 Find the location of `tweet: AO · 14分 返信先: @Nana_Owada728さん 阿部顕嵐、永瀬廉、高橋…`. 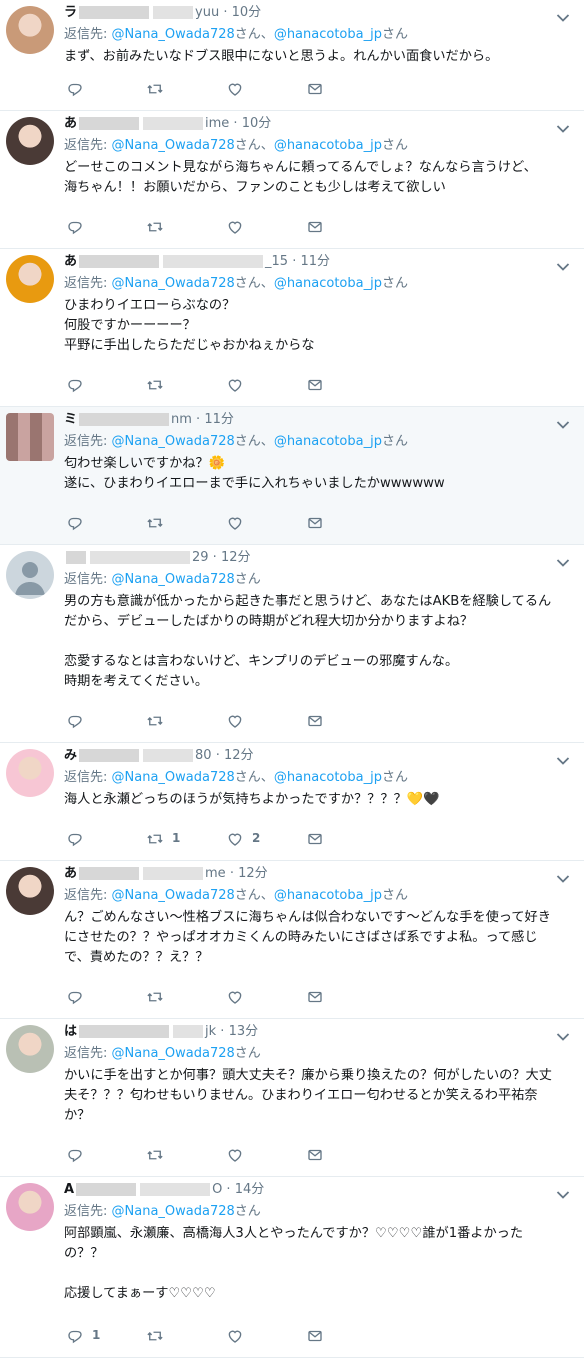

tweet: AO · 14分 返信先: @Nana_Owada728さん 阿部顕嵐、永瀬廉、高橋… is located at coordinates (292, 1267).